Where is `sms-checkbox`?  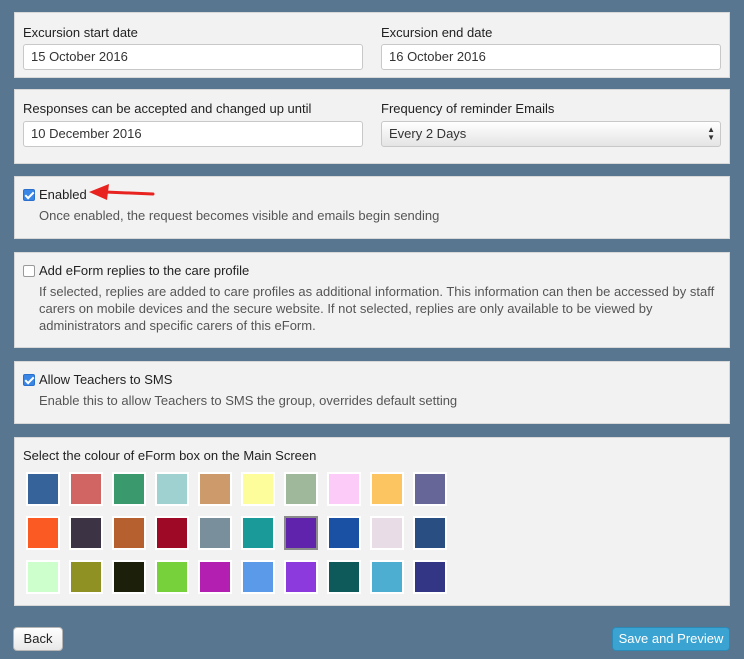
sms-checkbox is located at coordinates (29, 380).